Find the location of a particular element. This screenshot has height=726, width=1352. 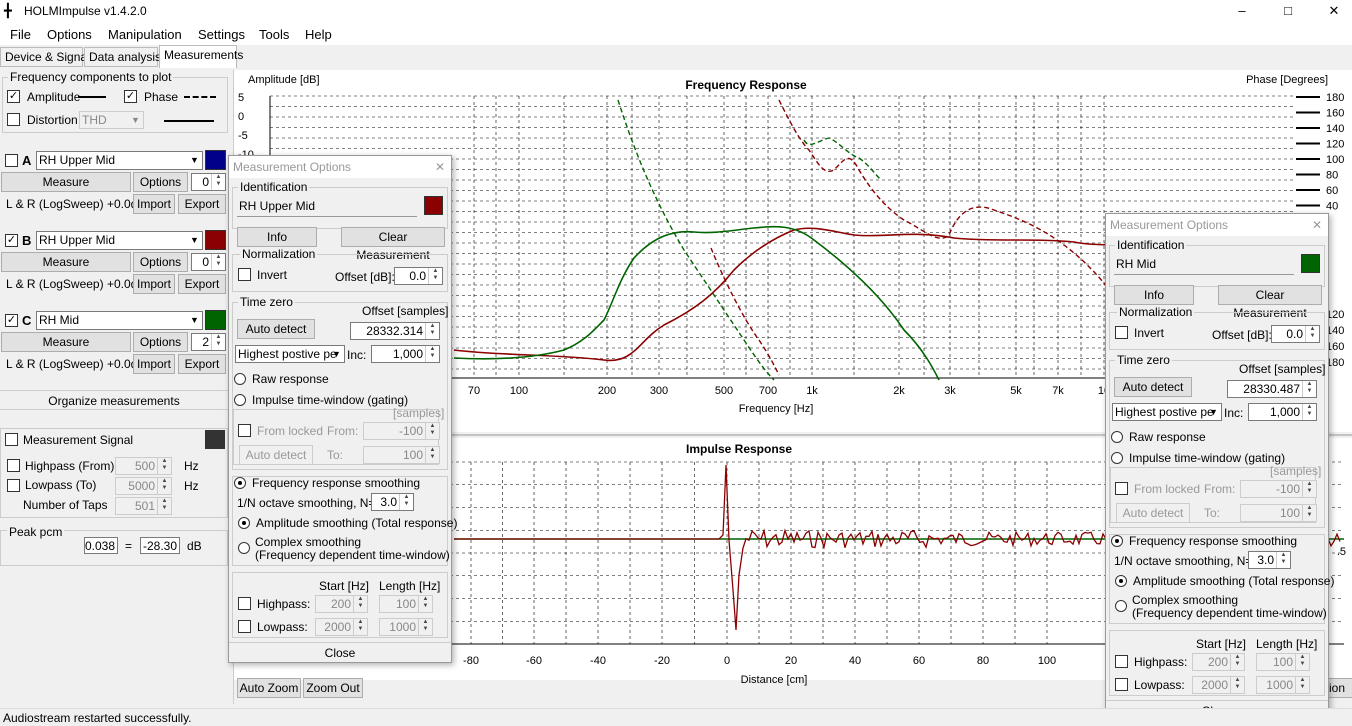

organize-measurements-button: Organize measurements is located at coordinates (114, 400).